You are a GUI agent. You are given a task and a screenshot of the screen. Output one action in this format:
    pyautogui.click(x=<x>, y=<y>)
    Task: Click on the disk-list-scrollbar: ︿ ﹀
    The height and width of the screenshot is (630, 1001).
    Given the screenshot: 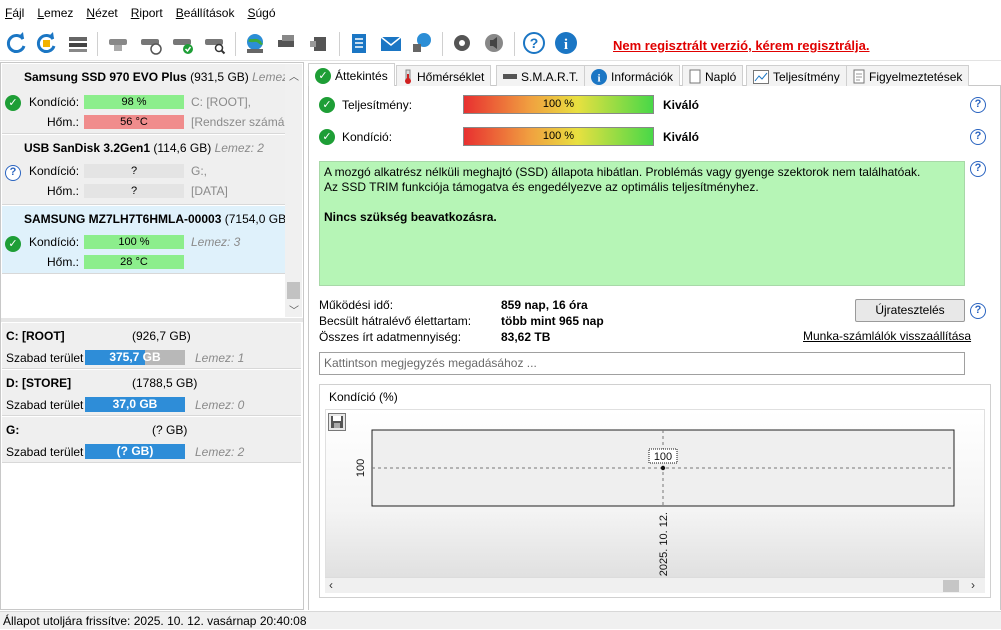 What is the action you would take?
    pyautogui.click(x=293, y=190)
    